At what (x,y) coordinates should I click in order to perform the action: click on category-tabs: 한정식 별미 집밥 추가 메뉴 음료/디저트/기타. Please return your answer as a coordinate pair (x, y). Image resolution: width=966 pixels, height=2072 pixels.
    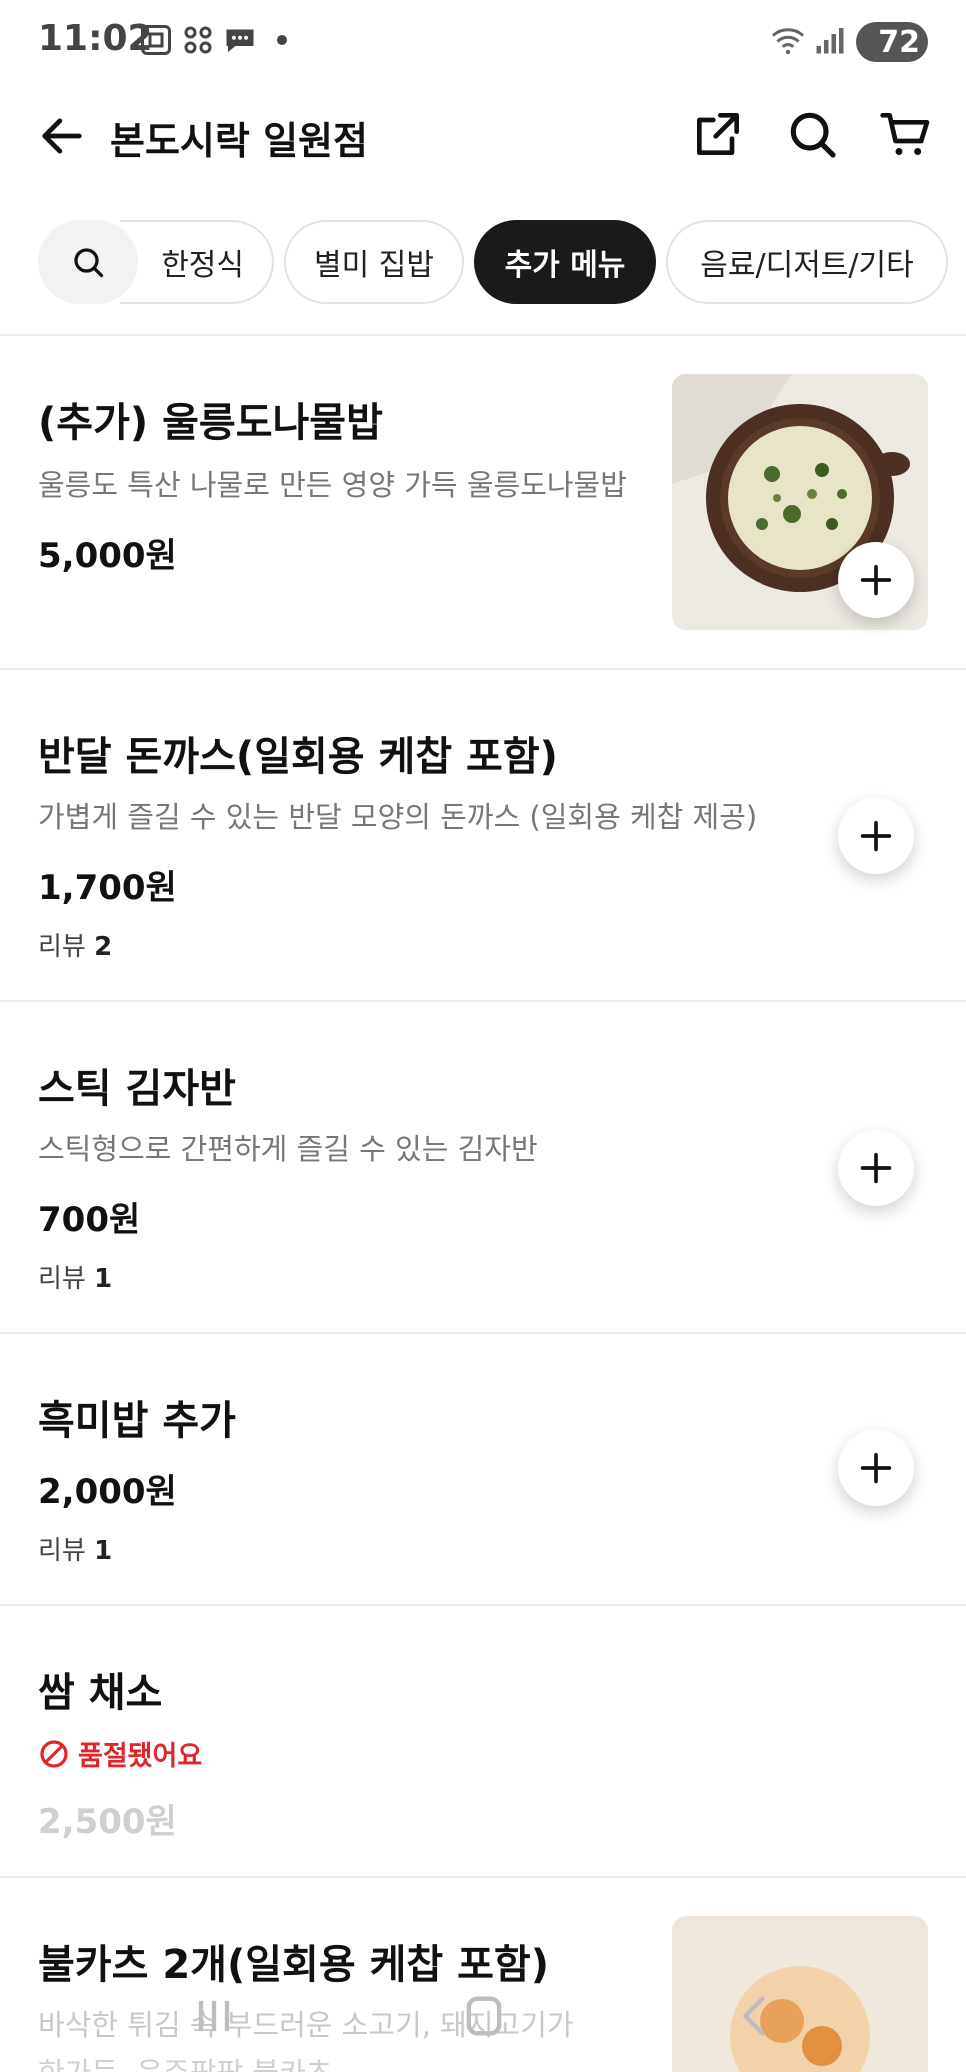
    Looking at the image, I should click on (483, 263).